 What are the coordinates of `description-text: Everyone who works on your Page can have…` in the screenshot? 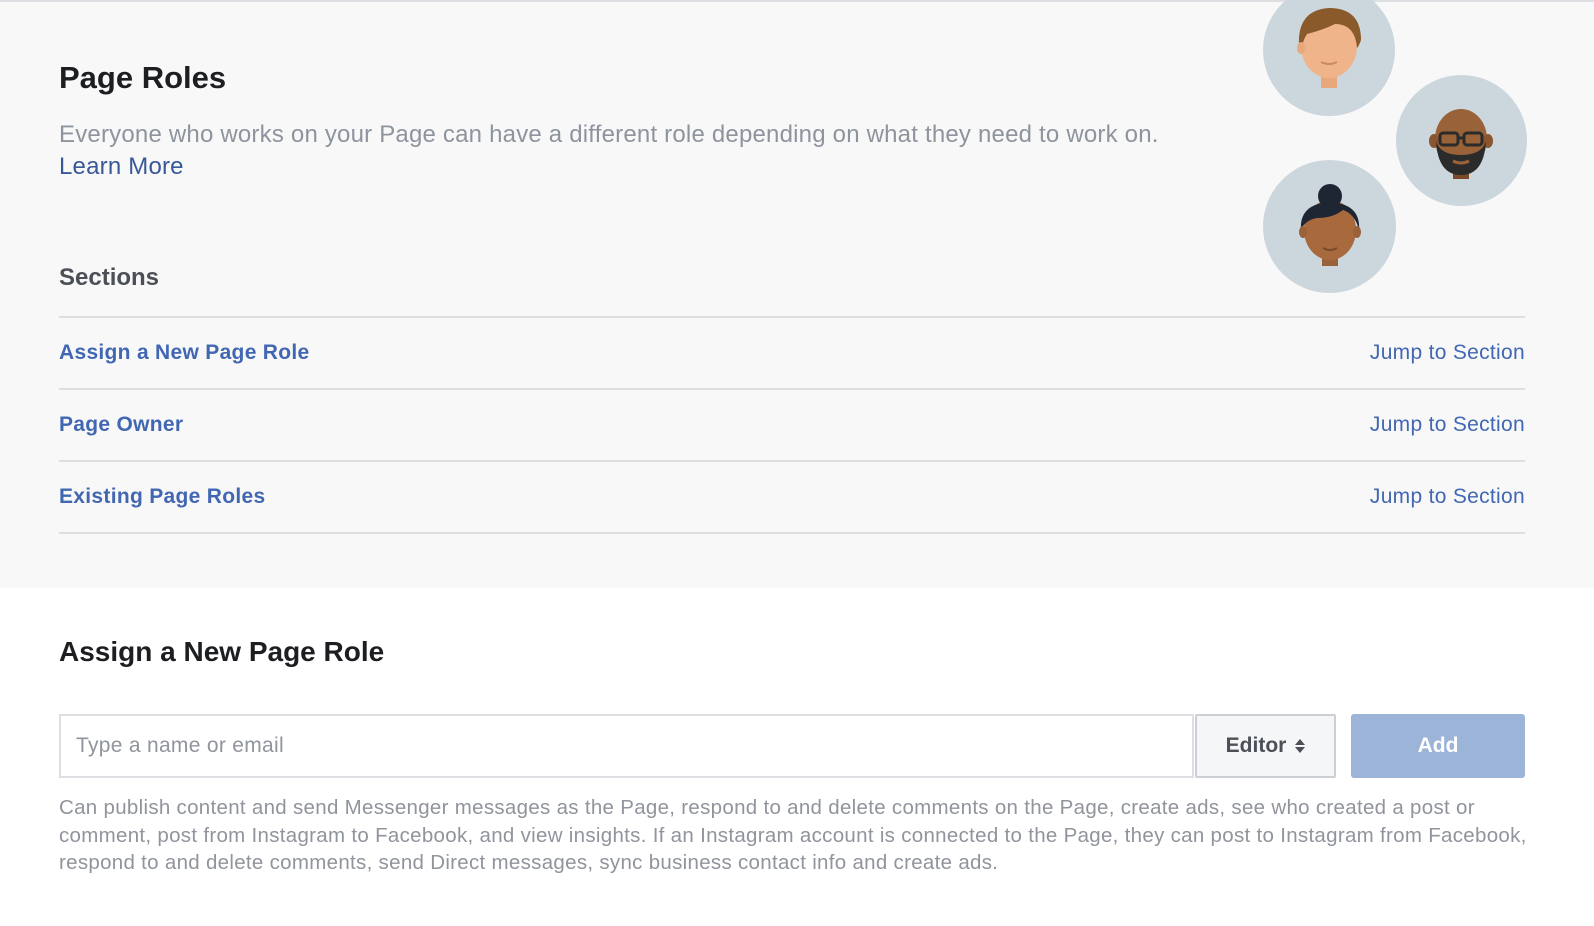 It's located at (609, 134).